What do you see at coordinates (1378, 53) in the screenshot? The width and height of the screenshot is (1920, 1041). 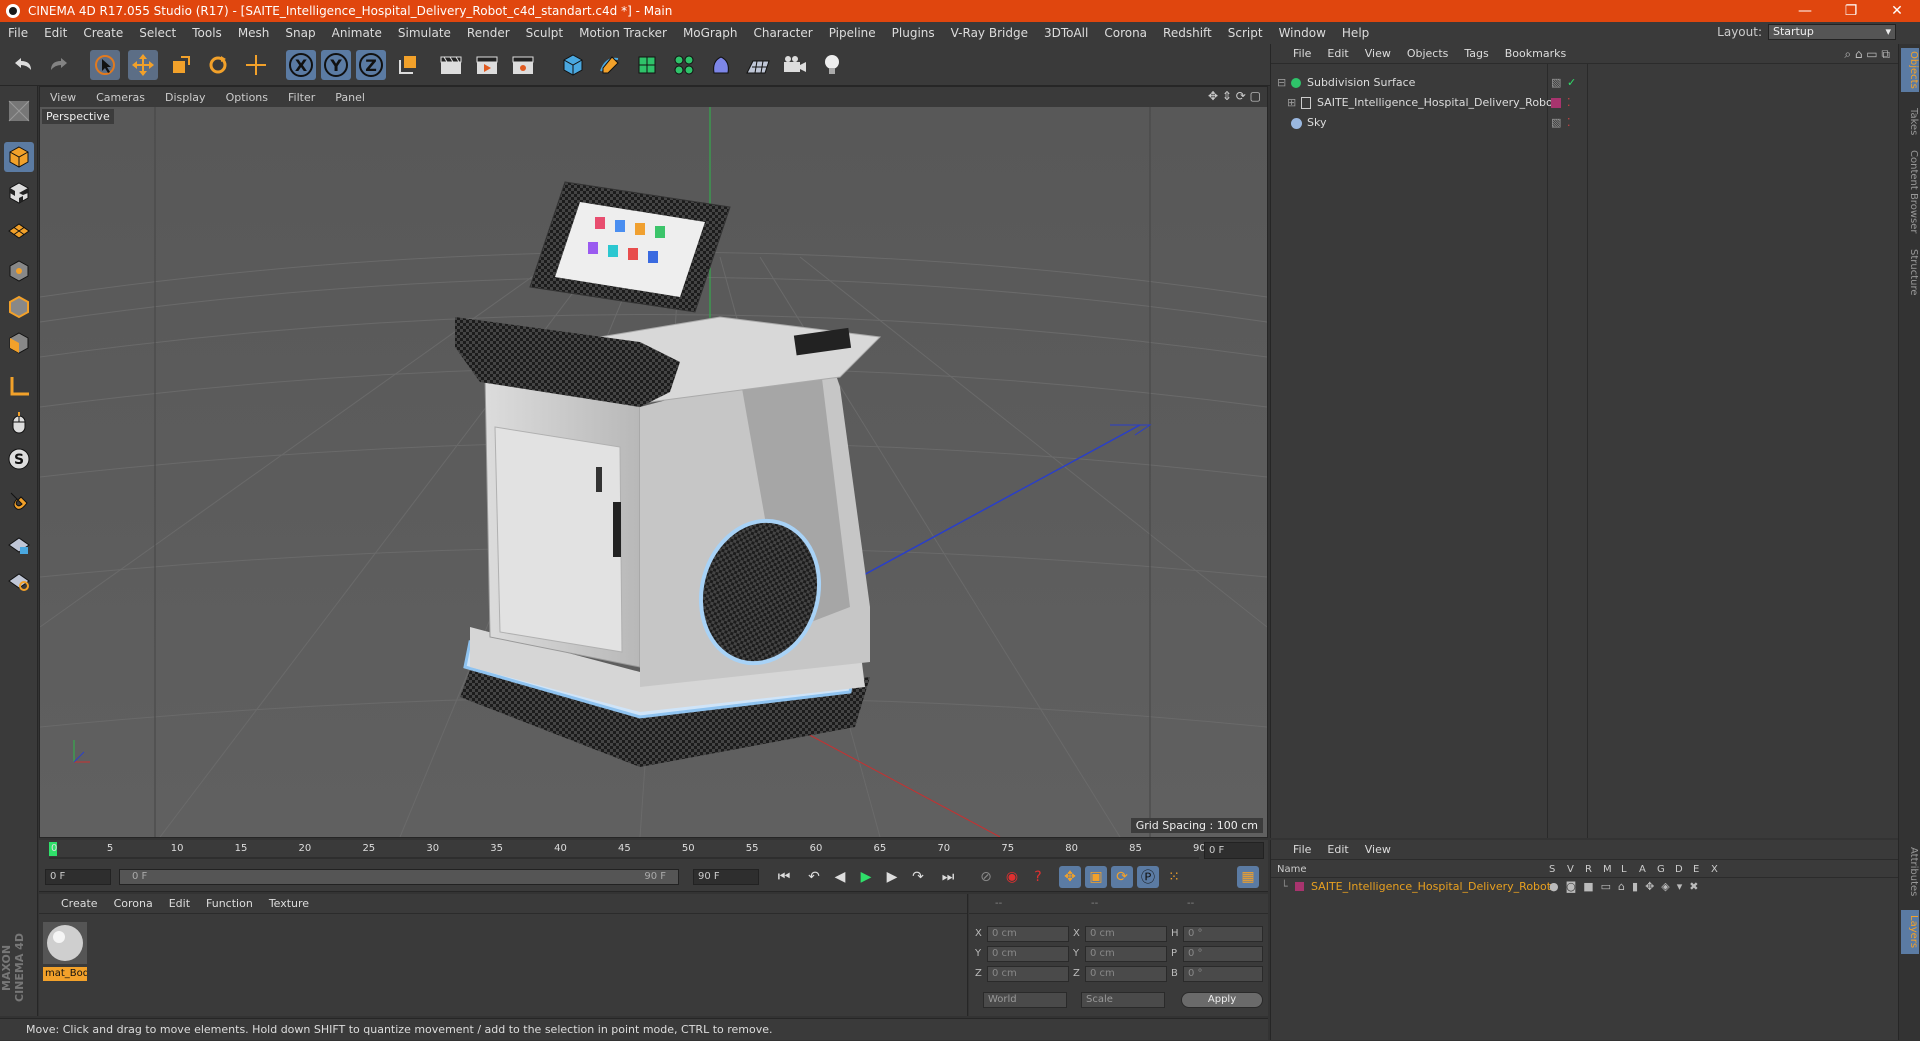 I see `objects-menu-view: View` at bounding box center [1378, 53].